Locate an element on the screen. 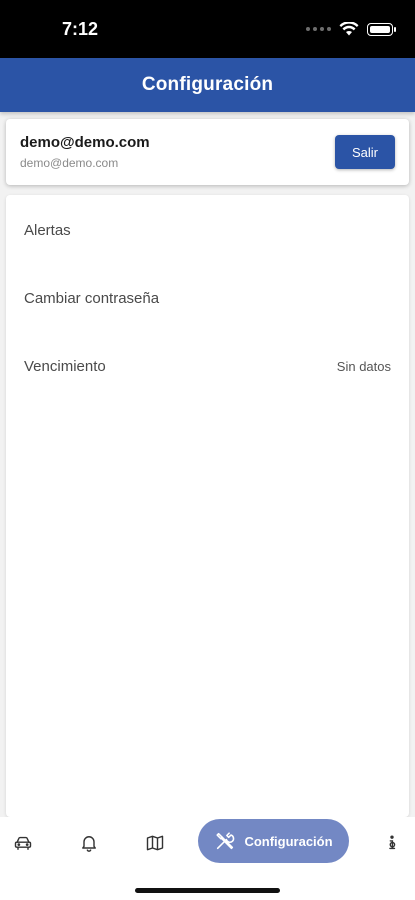 The height and width of the screenshot is (900, 415). map-icon is located at coordinates (155, 843).